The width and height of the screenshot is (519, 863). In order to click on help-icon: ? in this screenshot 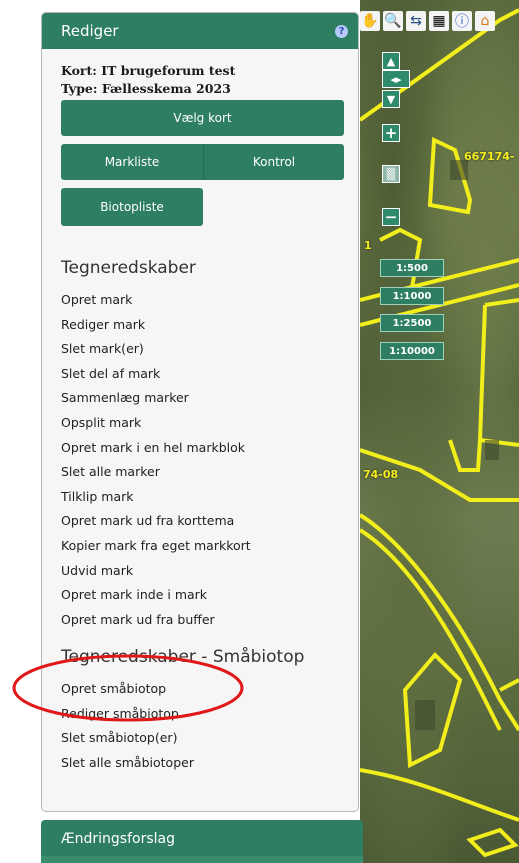, I will do `click(341, 31)`.